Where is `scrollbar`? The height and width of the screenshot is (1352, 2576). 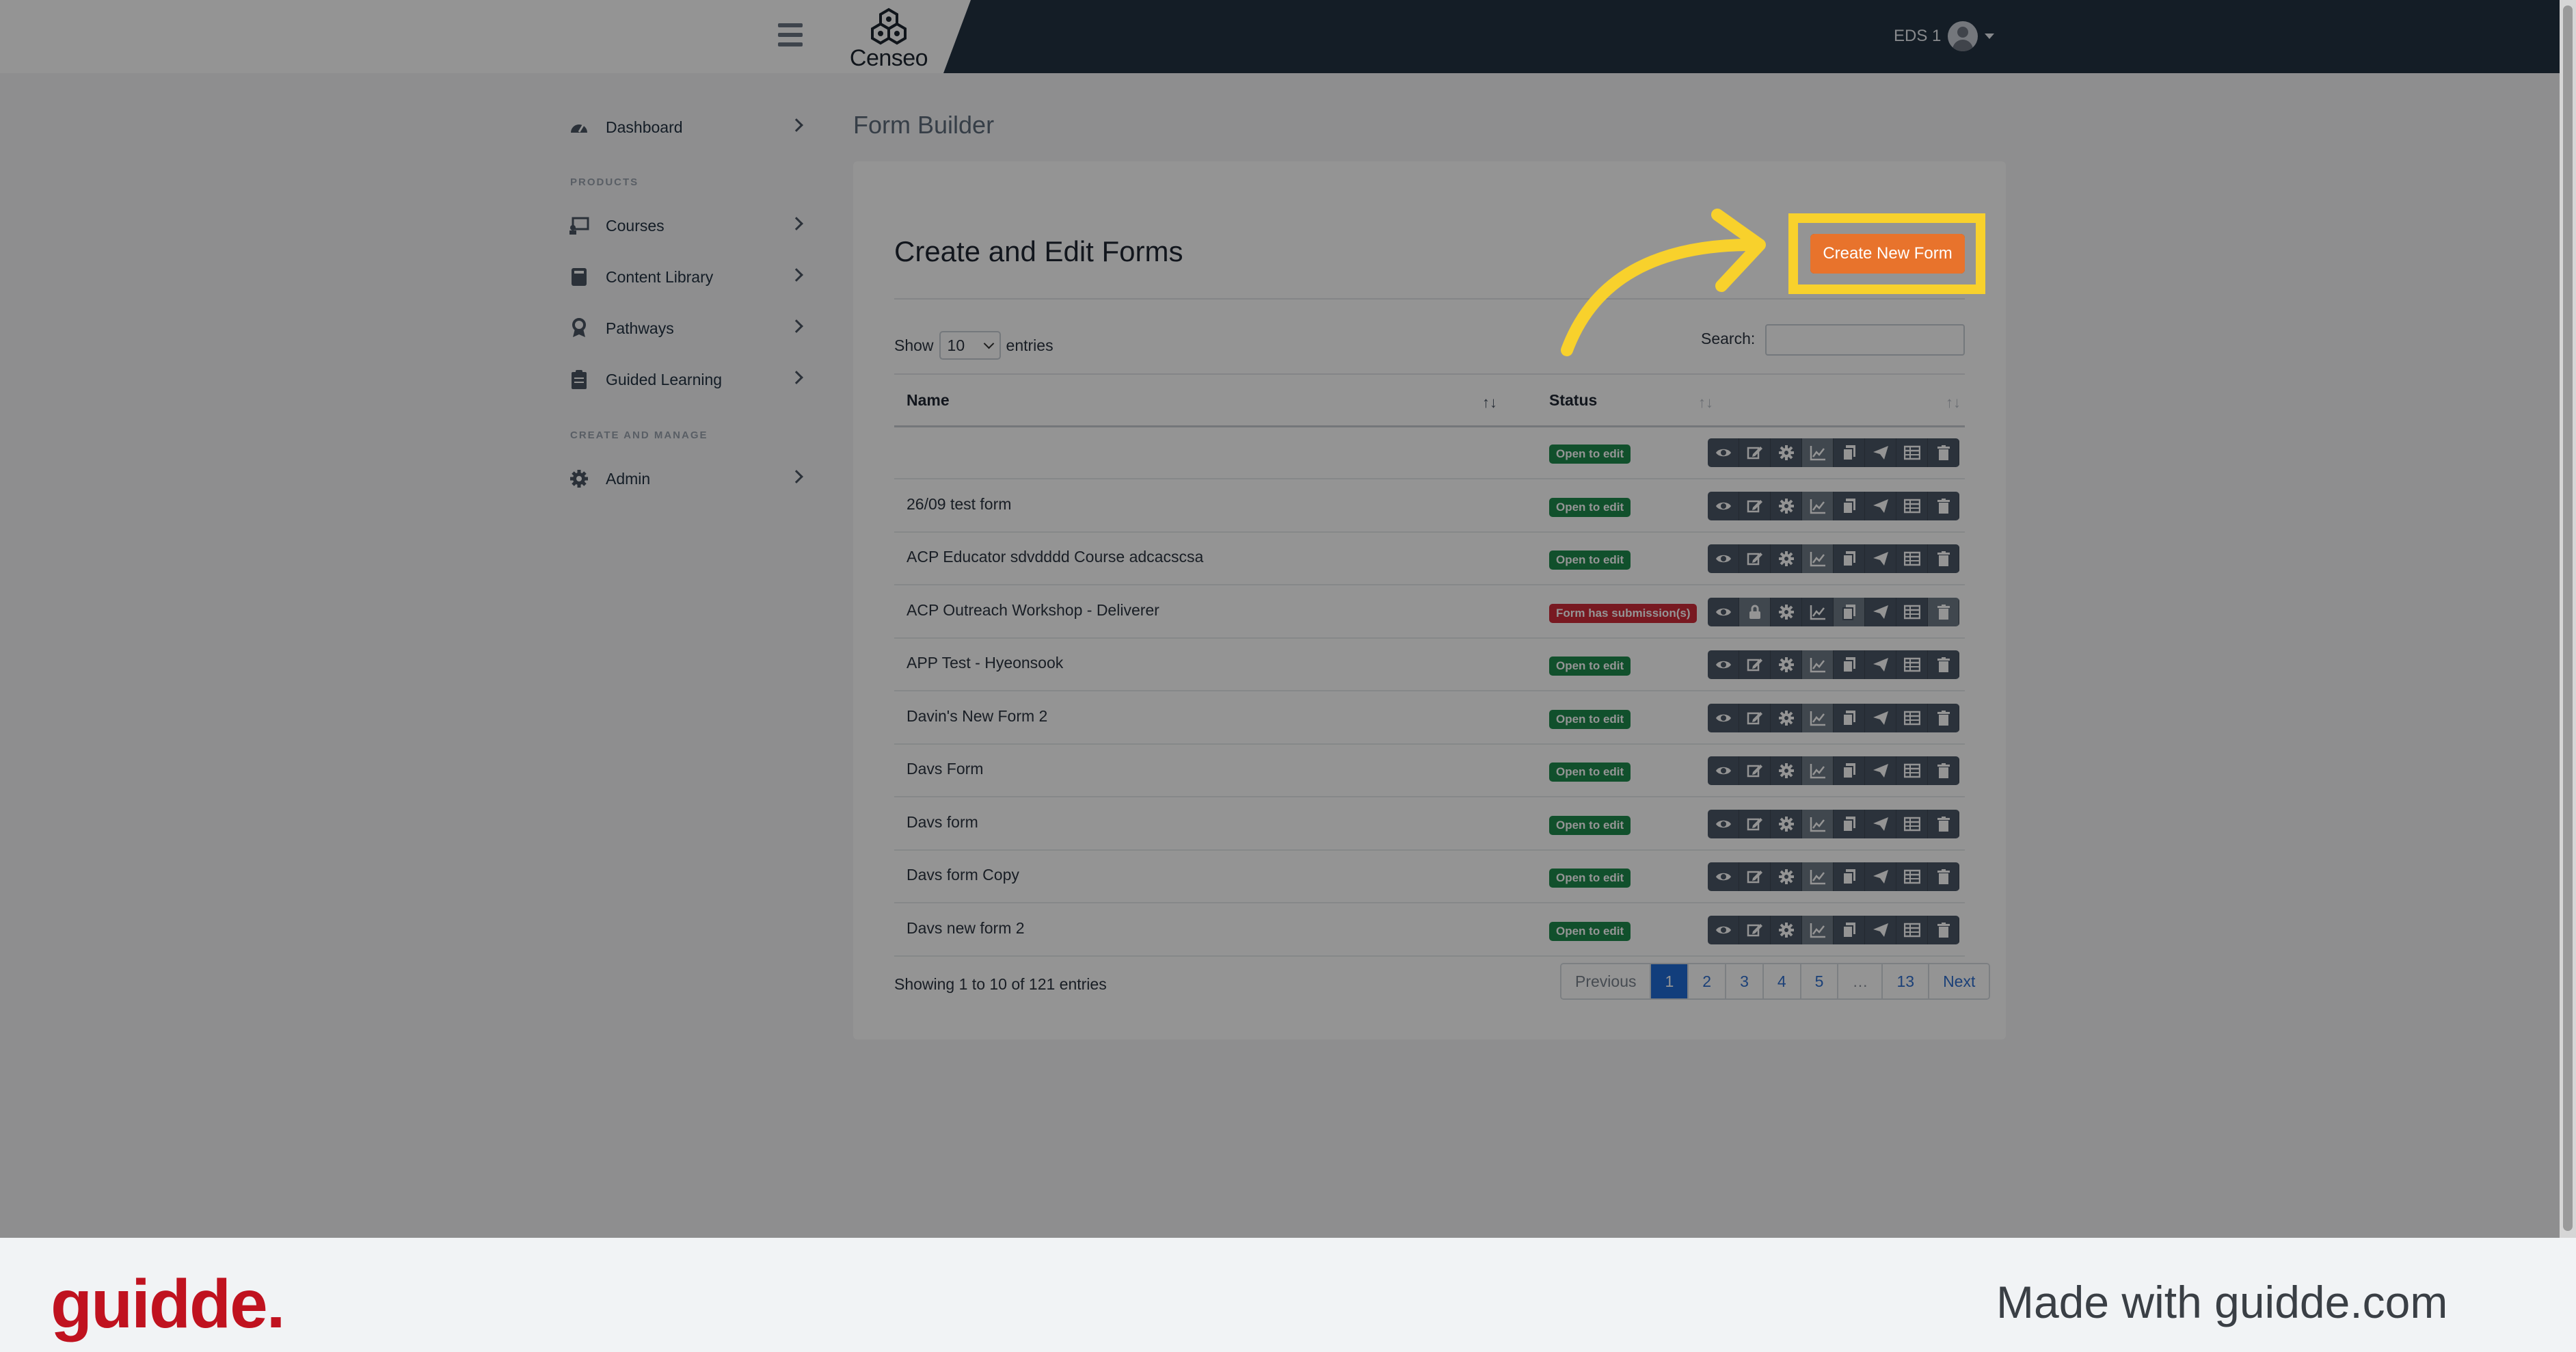
scrollbar is located at coordinates (2568, 619).